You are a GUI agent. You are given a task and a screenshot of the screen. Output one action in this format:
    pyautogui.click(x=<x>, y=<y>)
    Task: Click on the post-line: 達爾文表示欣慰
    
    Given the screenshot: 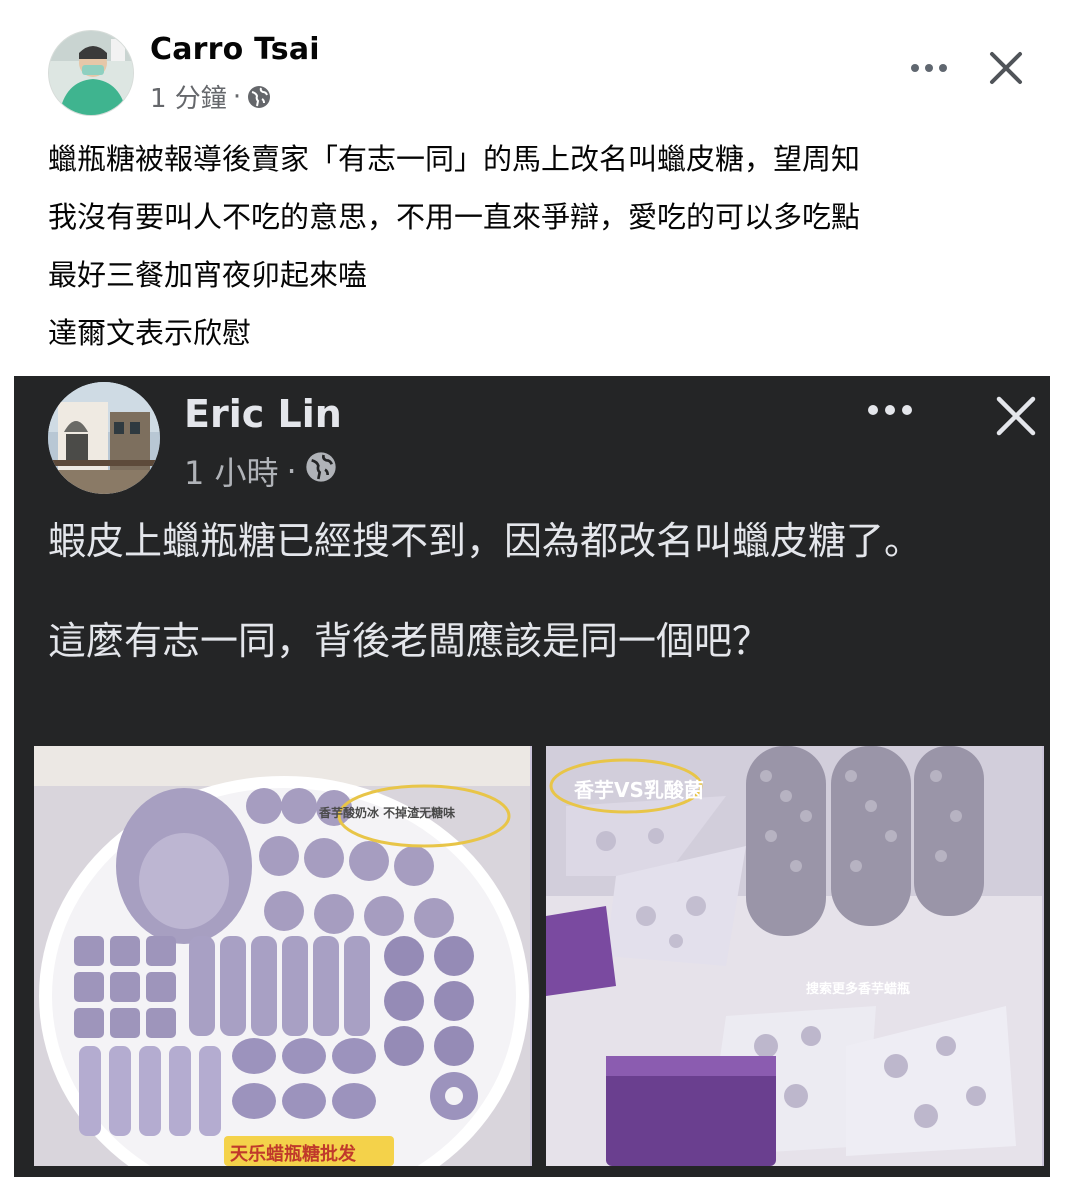 What is the action you would take?
    pyautogui.click(x=150, y=333)
    